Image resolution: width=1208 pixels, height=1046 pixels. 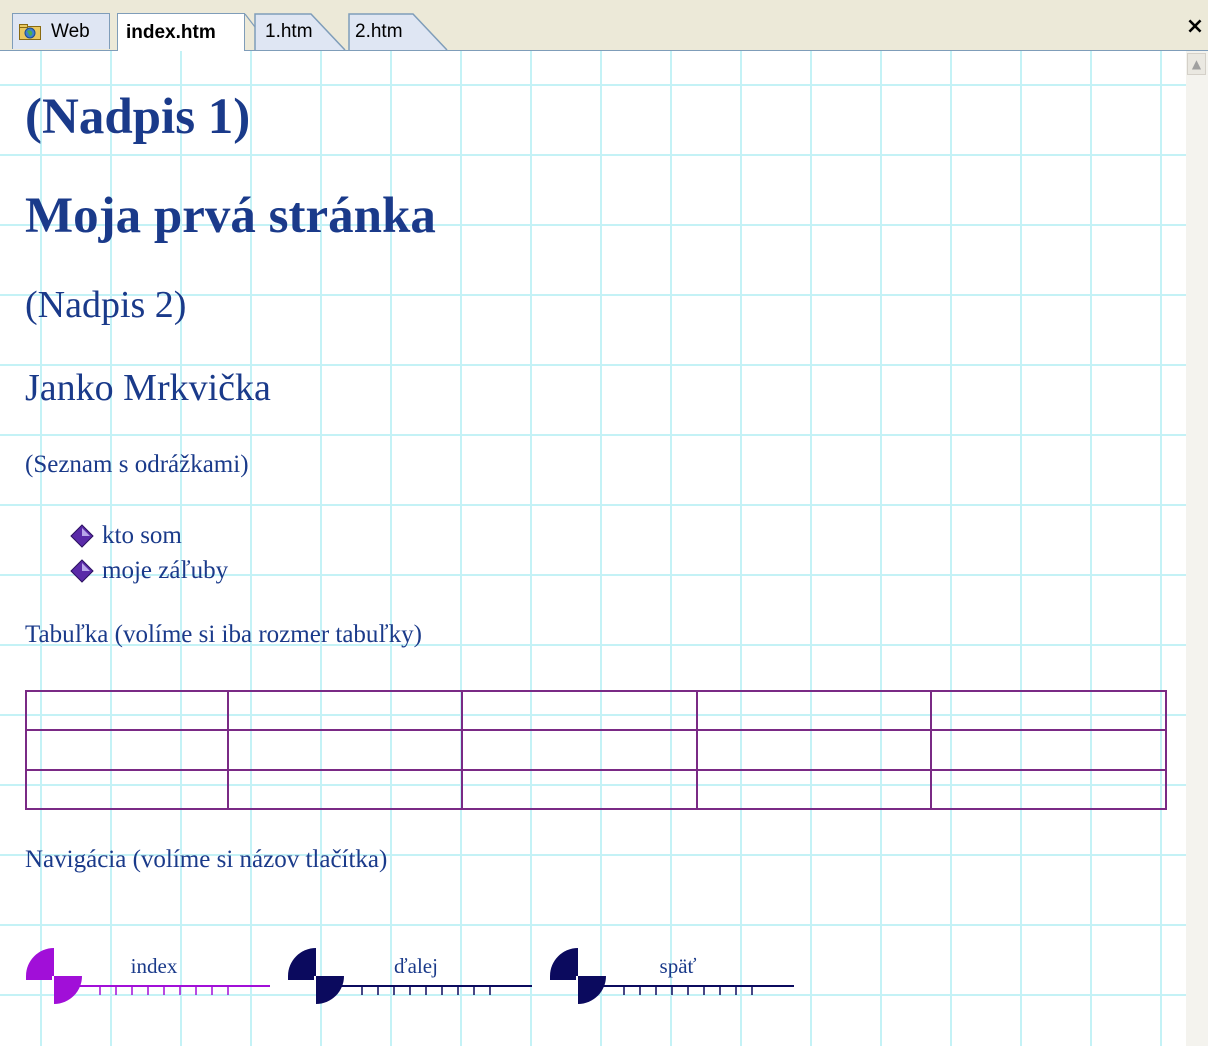 I want to click on empty-table, so click(x=596, y=750).